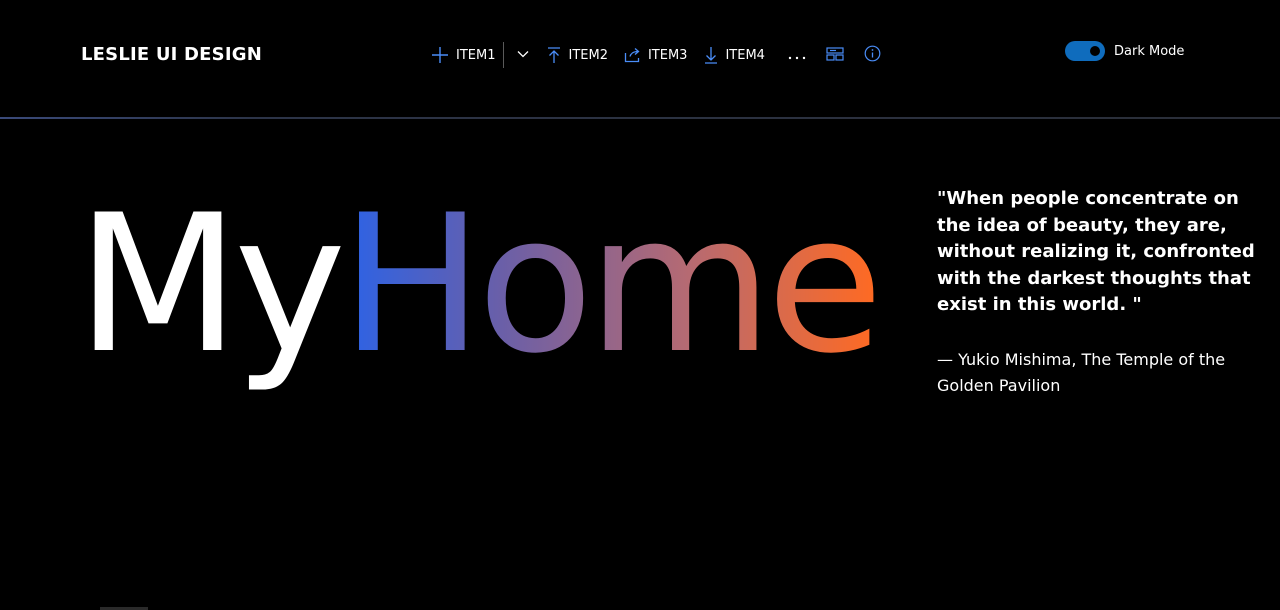 The width and height of the screenshot is (1280, 610). Describe the element at coordinates (476, 55) in the screenshot. I see `item1-label: ITEM1` at that location.